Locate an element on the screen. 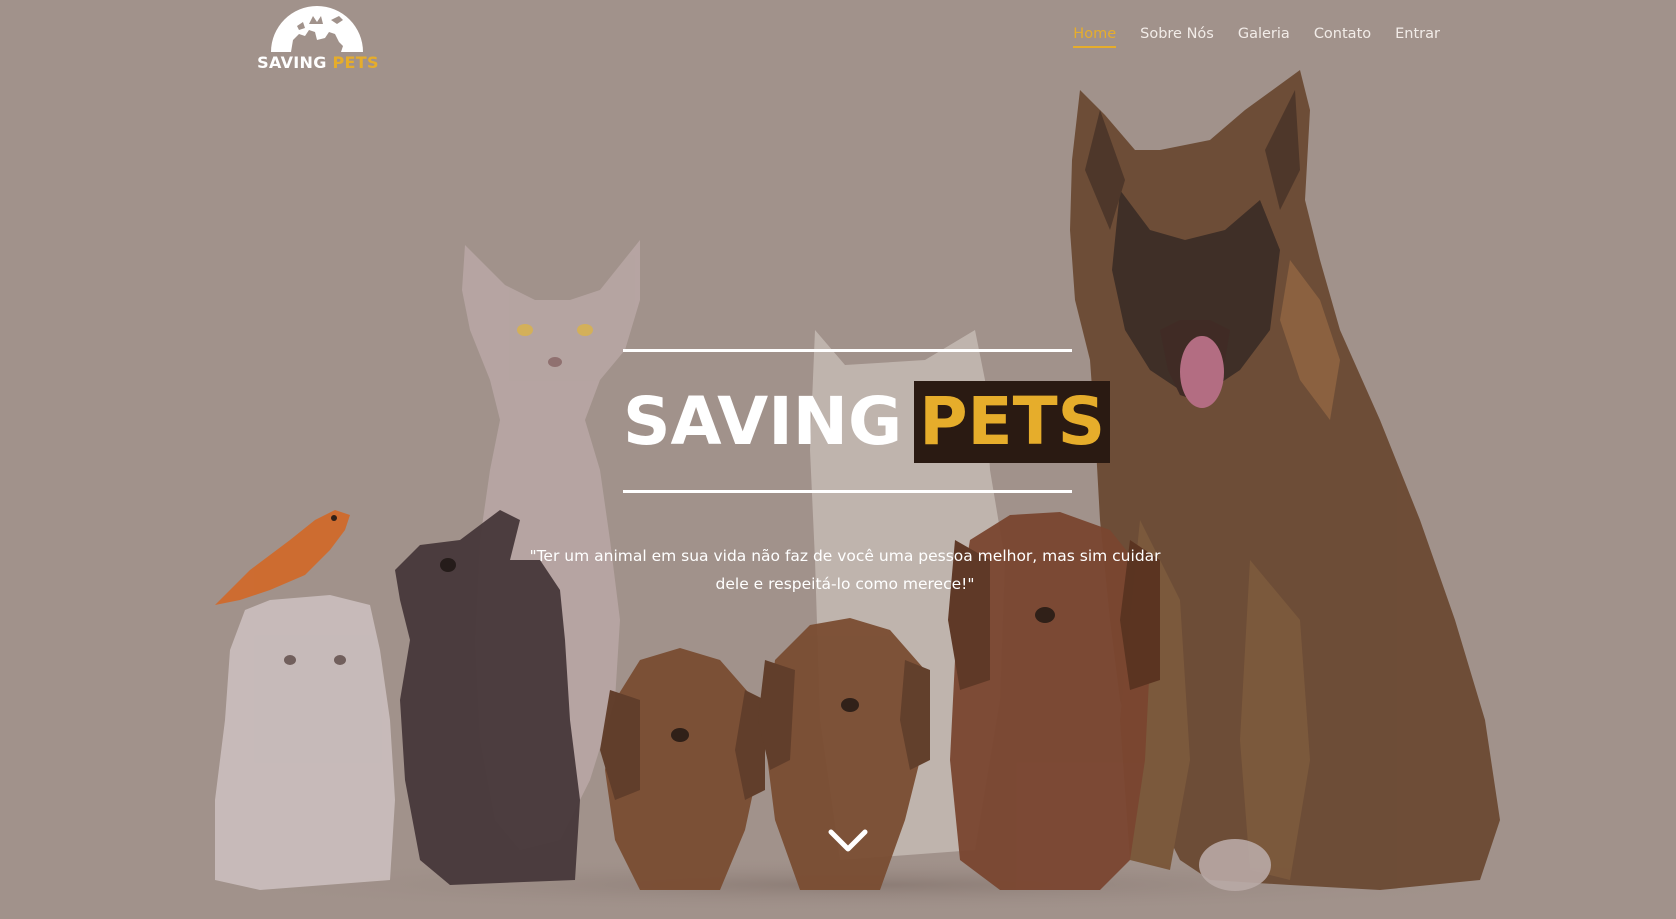  hero-quote-line2: dele e respeitá-lo como merece!" is located at coordinates (845, 584).